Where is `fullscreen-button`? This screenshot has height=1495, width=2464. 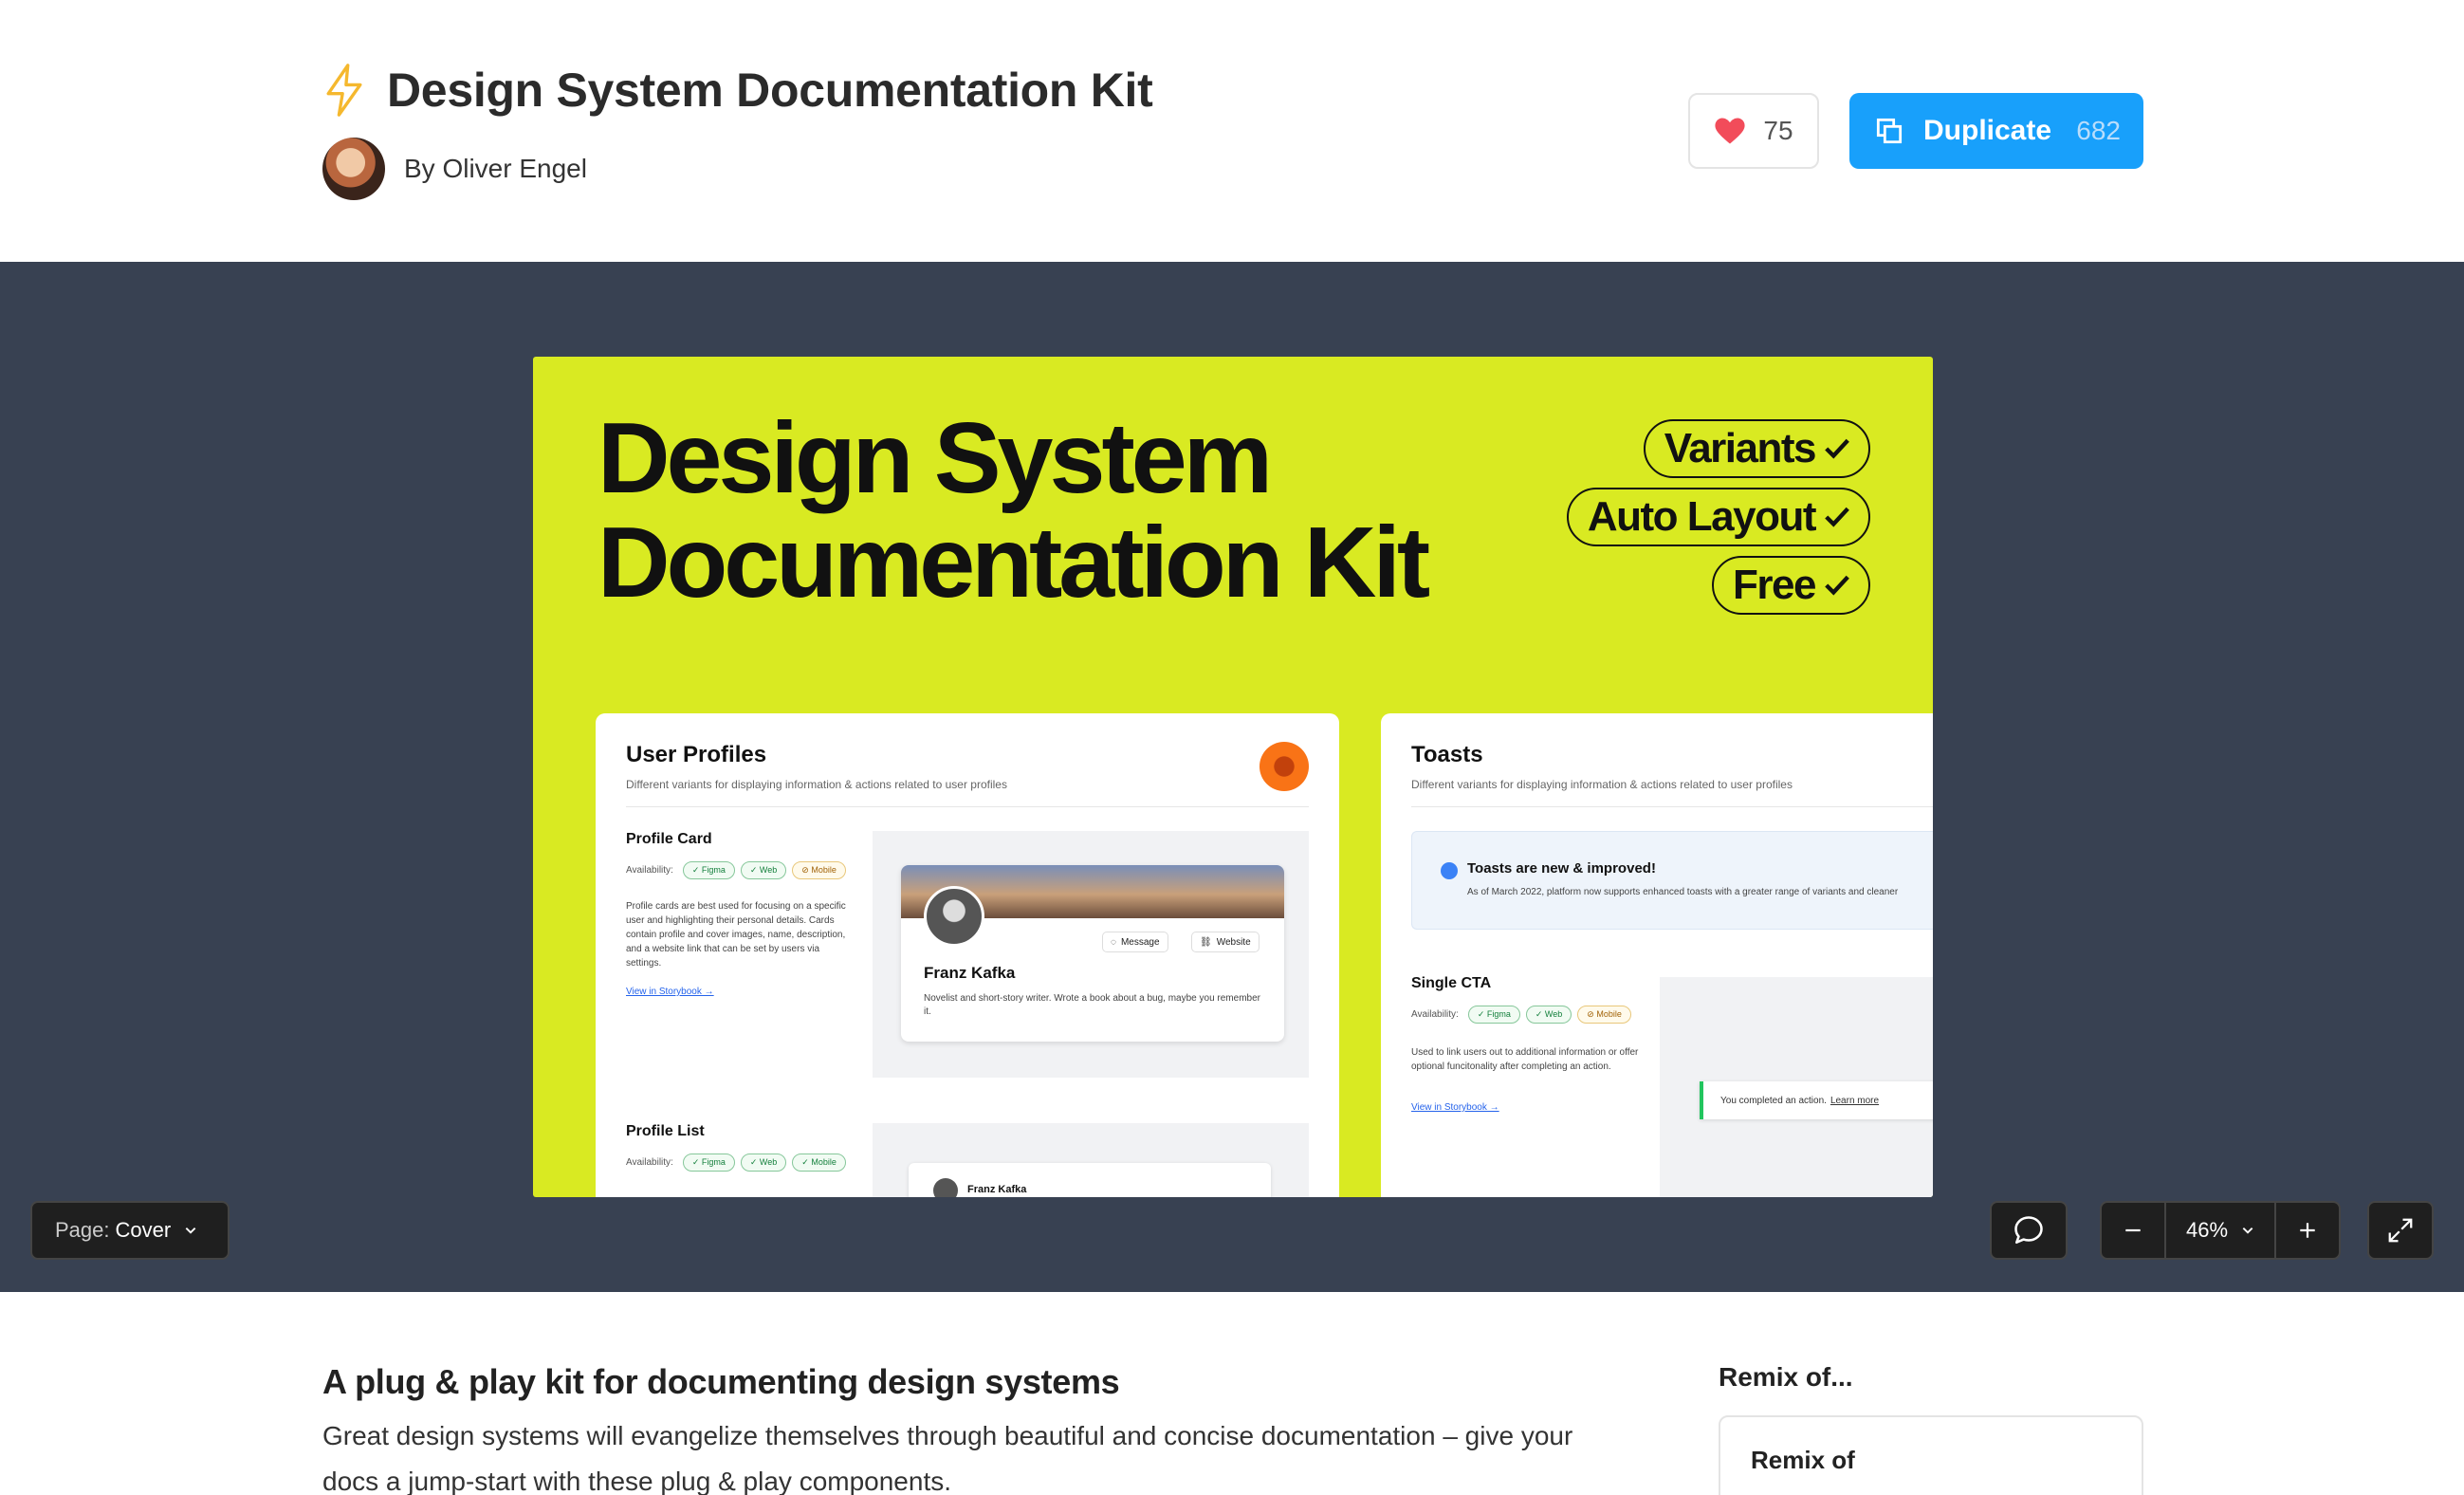 fullscreen-button is located at coordinates (2400, 1230).